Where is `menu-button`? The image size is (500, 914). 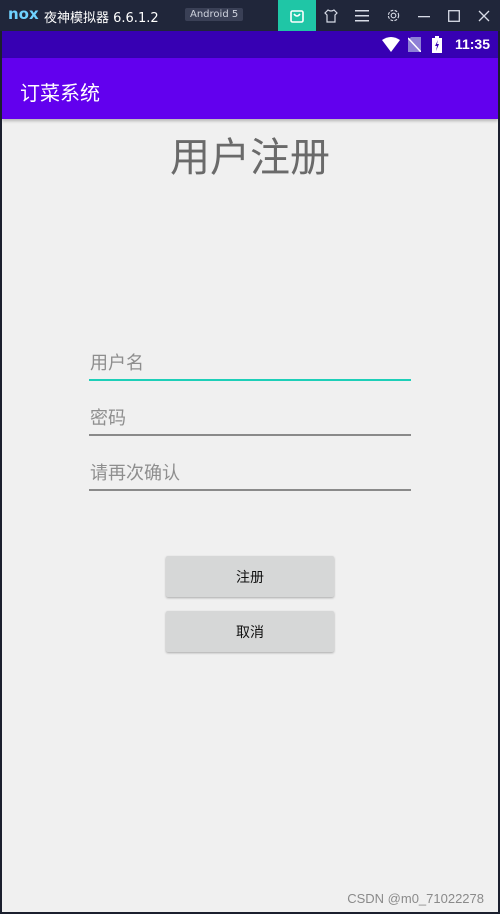 menu-button is located at coordinates (362, 15).